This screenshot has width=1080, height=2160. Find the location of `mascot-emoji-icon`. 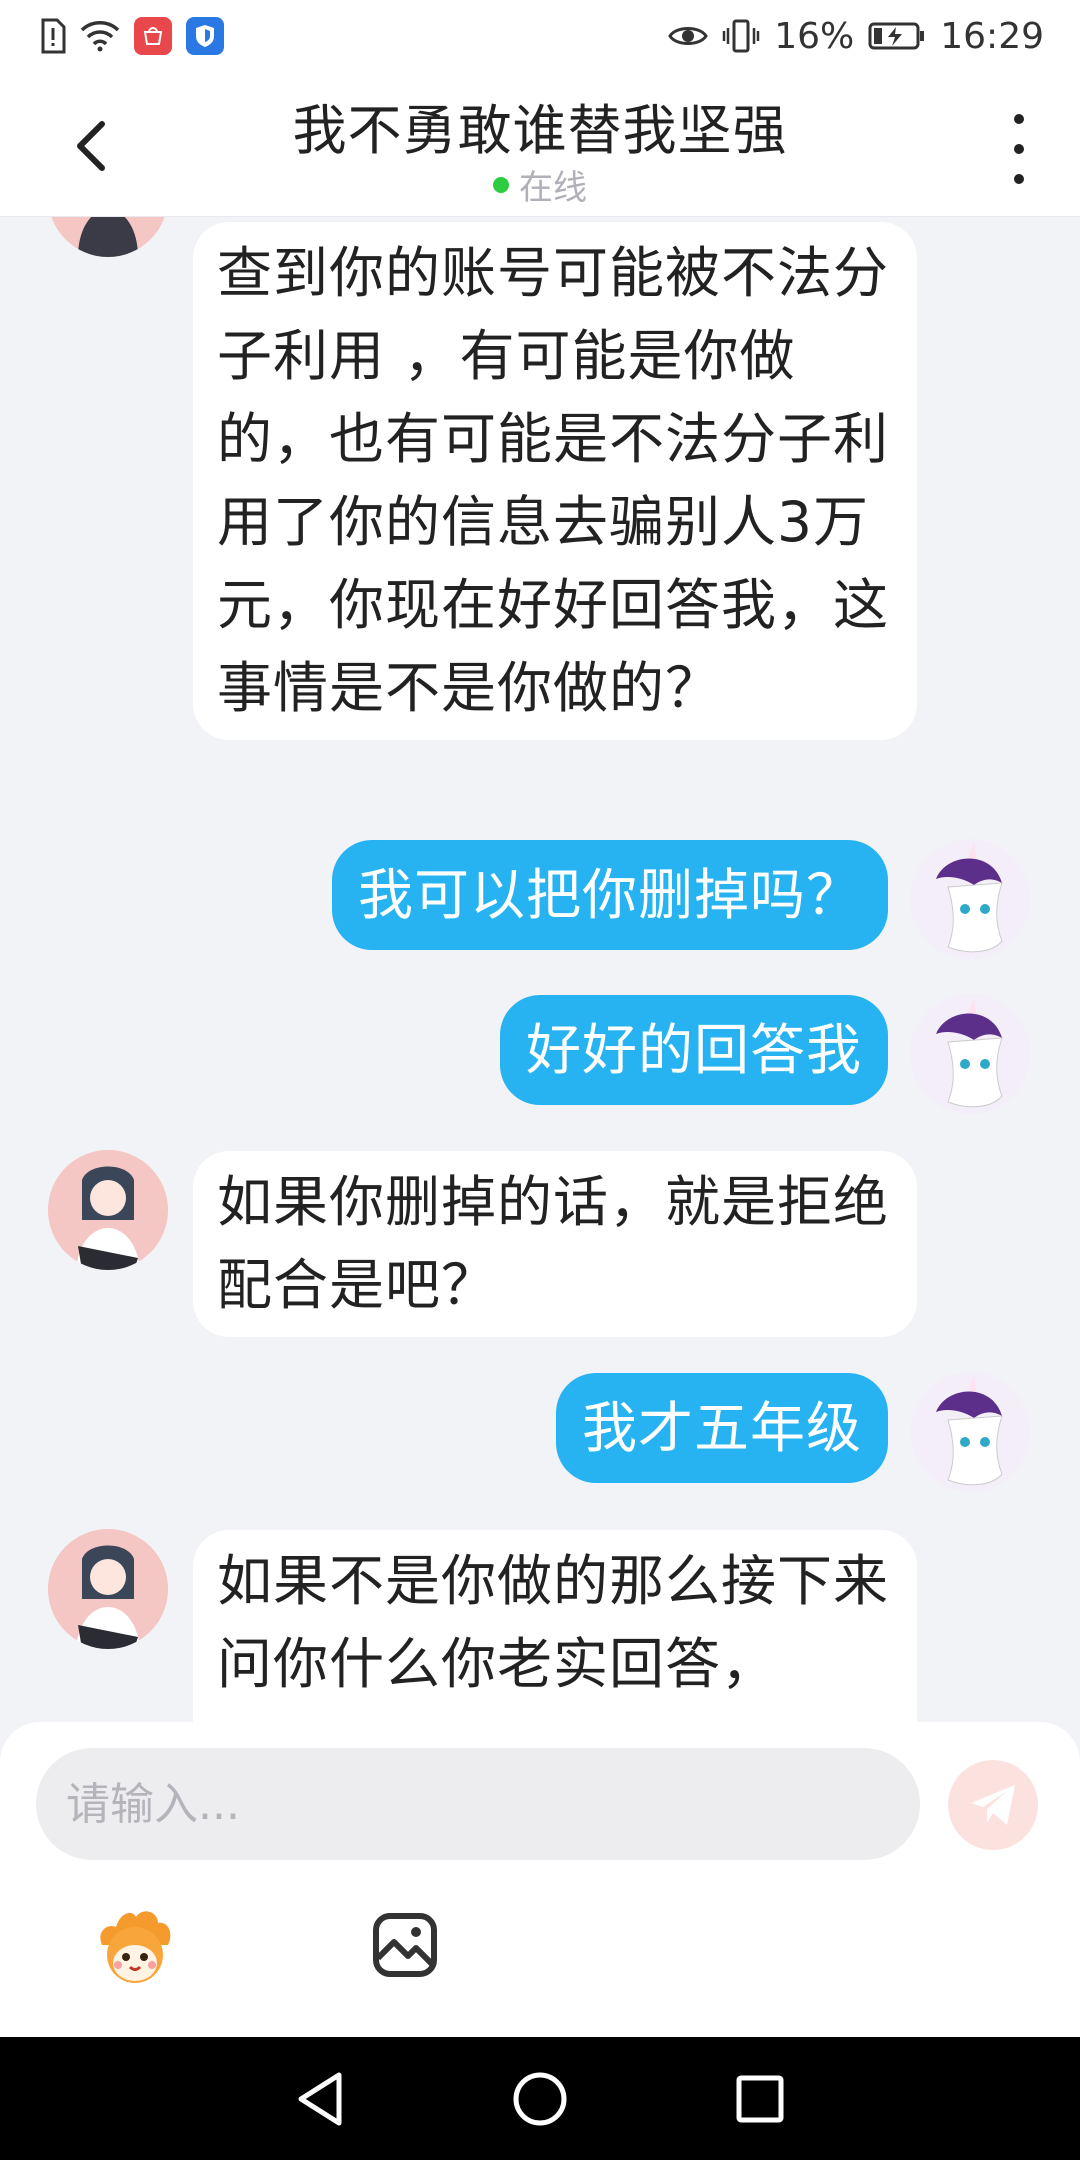

mascot-emoji-icon is located at coordinates (135, 1947).